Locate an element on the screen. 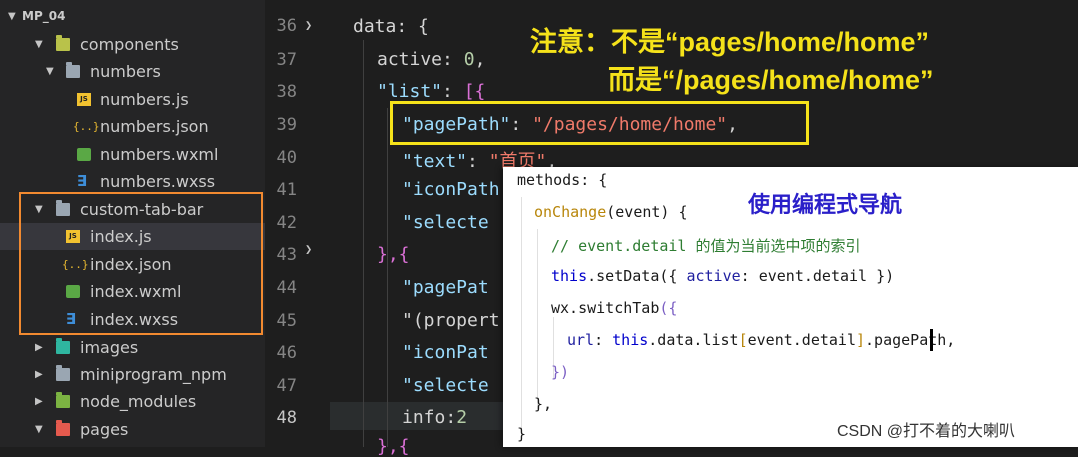  line-number: 47 is located at coordinates (286, 386).